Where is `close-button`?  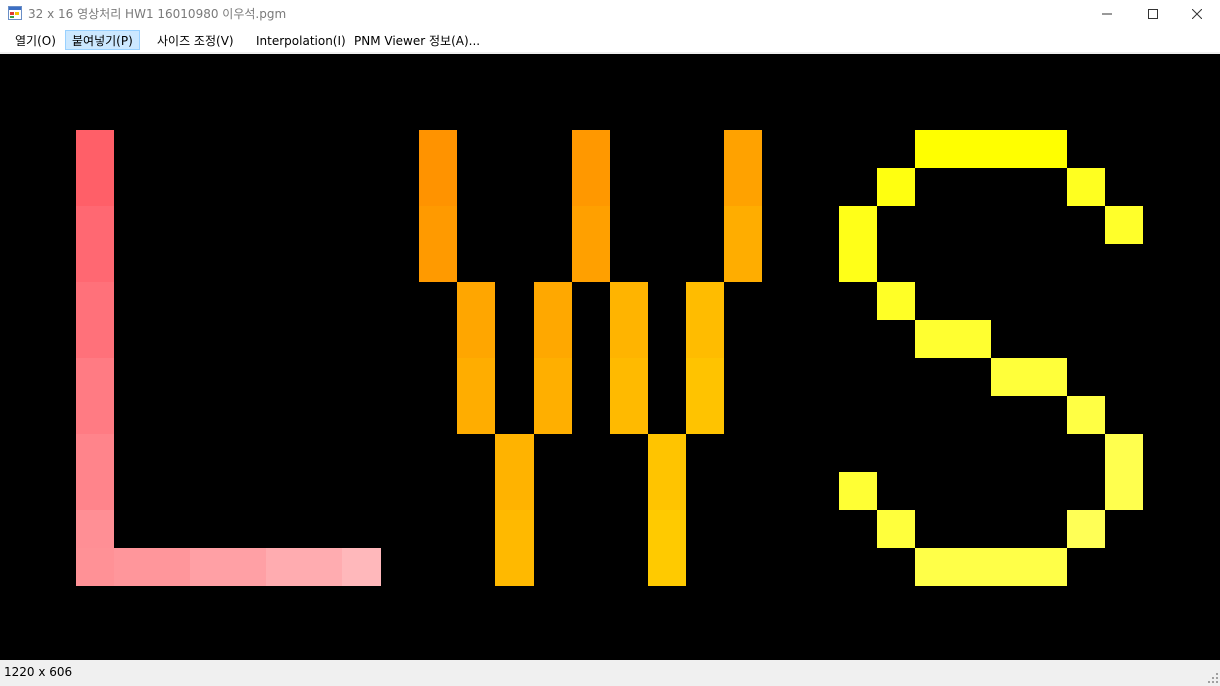 close-button is located at coordinates (1197, 14).